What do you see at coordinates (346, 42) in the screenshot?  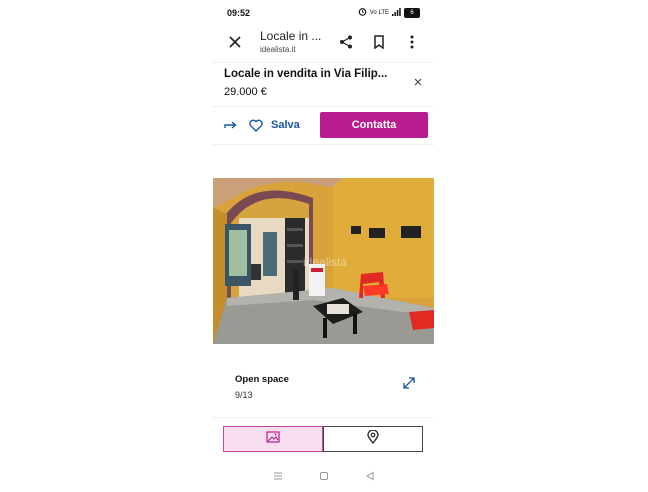 I see `share-icon` at bounding box center [346, 42].